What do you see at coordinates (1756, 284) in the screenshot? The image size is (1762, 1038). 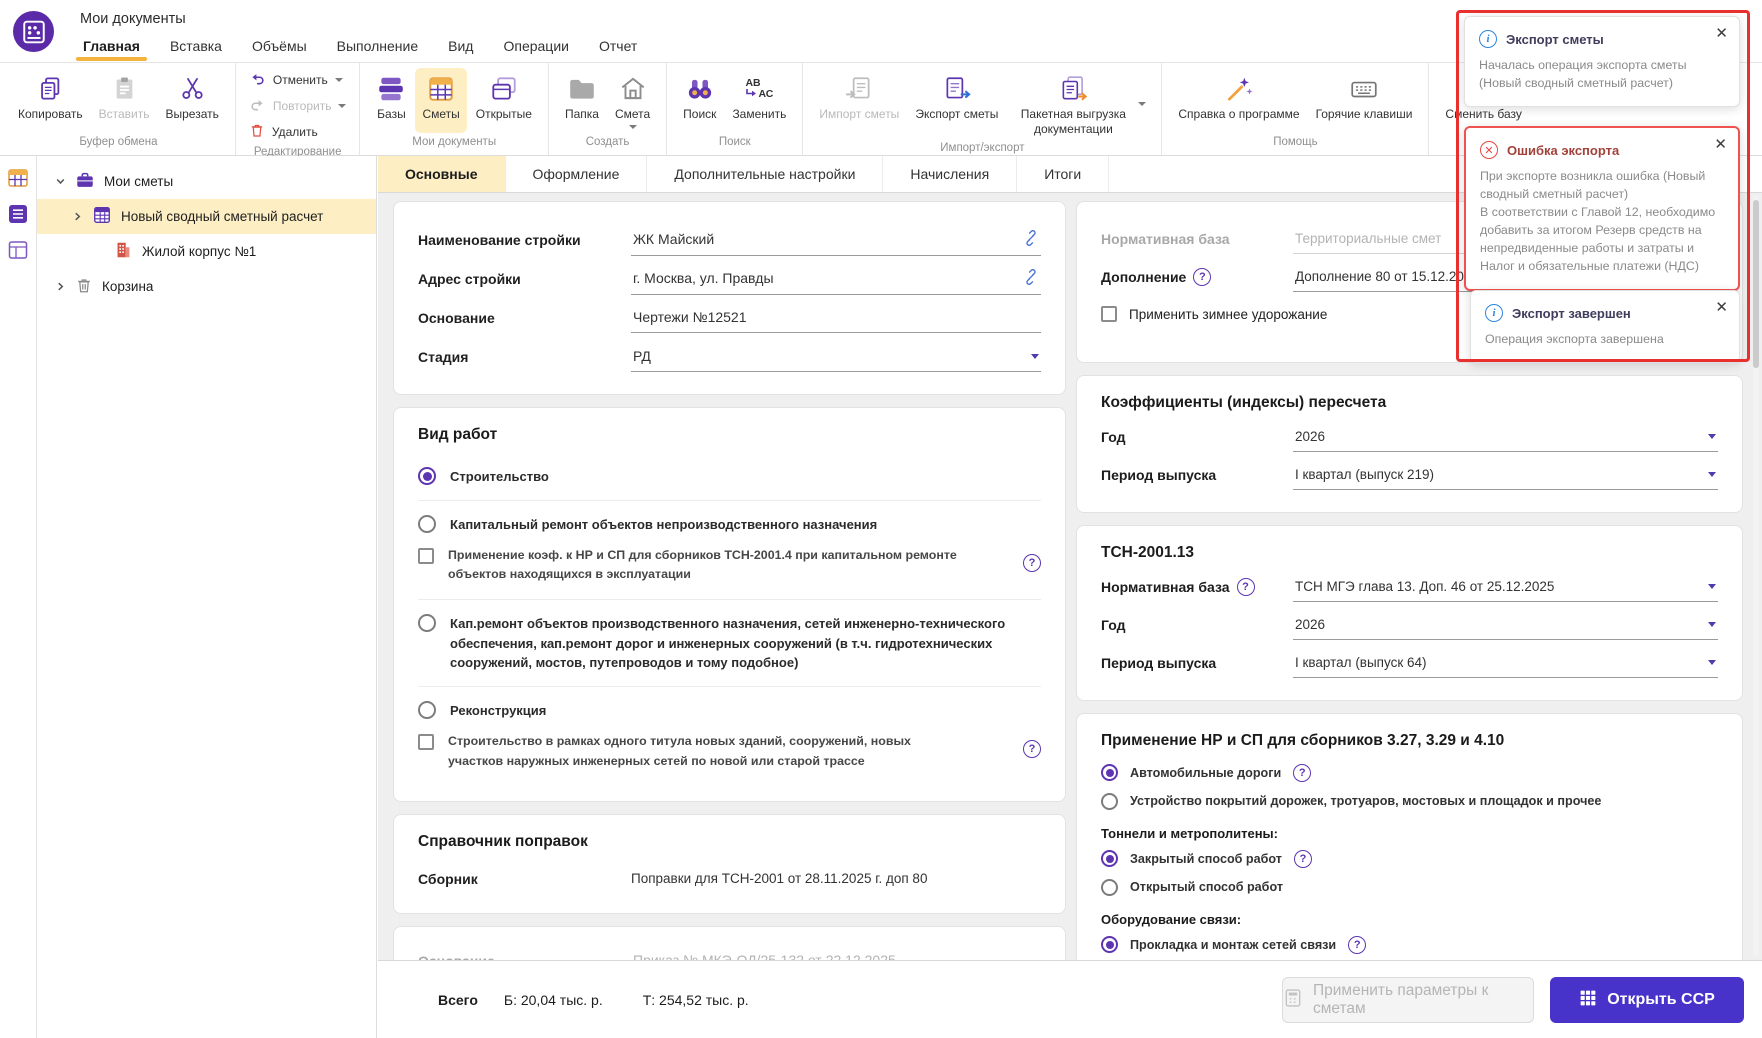 I see `scrollbar-thumb` at bounding box center [1756, 284].